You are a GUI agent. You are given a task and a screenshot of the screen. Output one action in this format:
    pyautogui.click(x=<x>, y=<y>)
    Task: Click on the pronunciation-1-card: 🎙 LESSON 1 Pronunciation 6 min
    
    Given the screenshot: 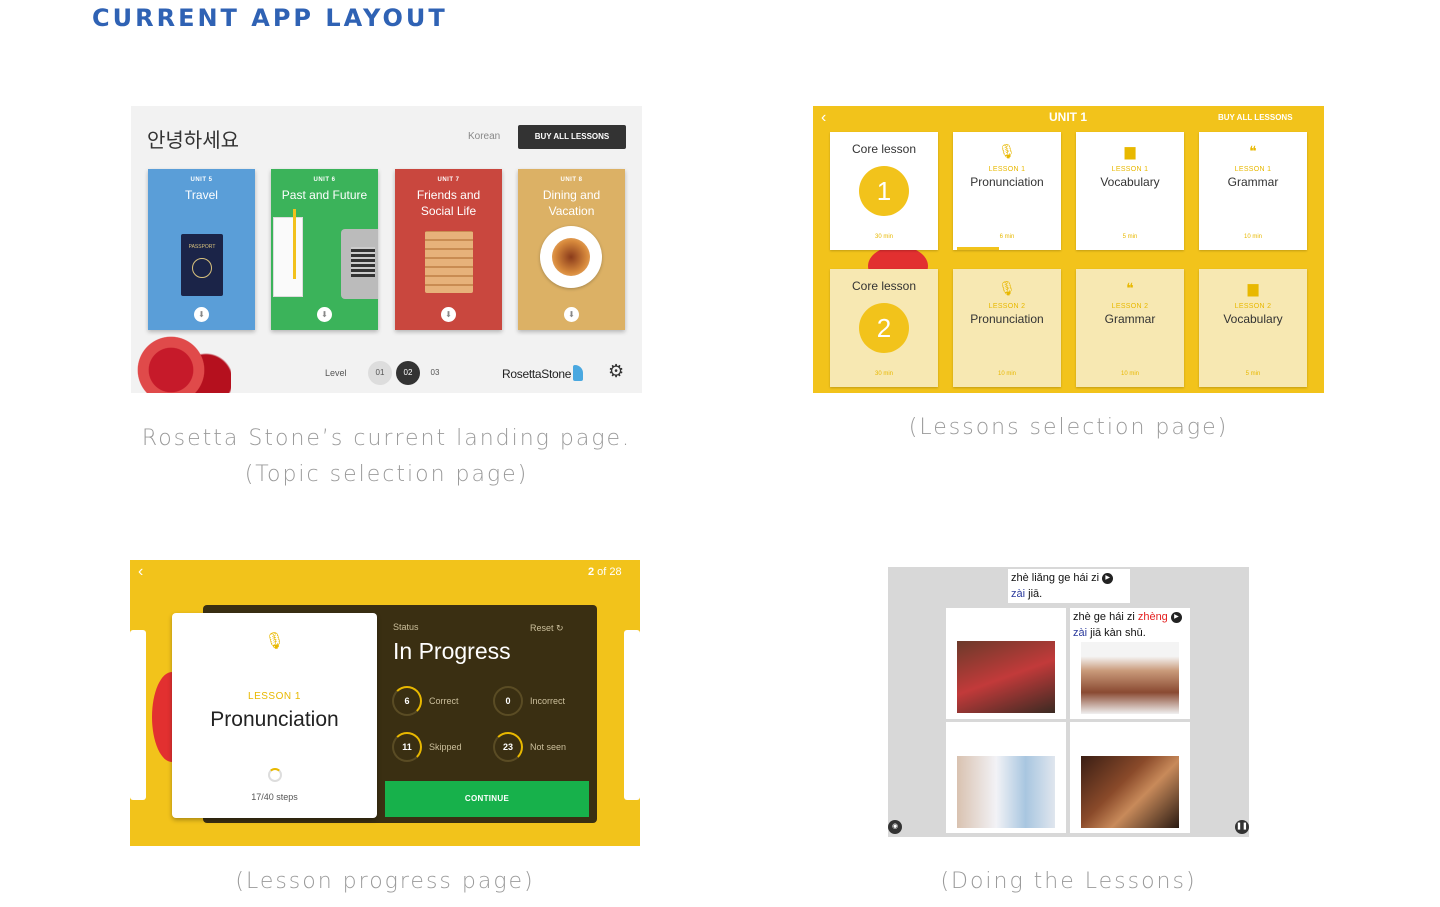 What is the action you would take?
    pyautogui.click(x=1007, y=191)
    